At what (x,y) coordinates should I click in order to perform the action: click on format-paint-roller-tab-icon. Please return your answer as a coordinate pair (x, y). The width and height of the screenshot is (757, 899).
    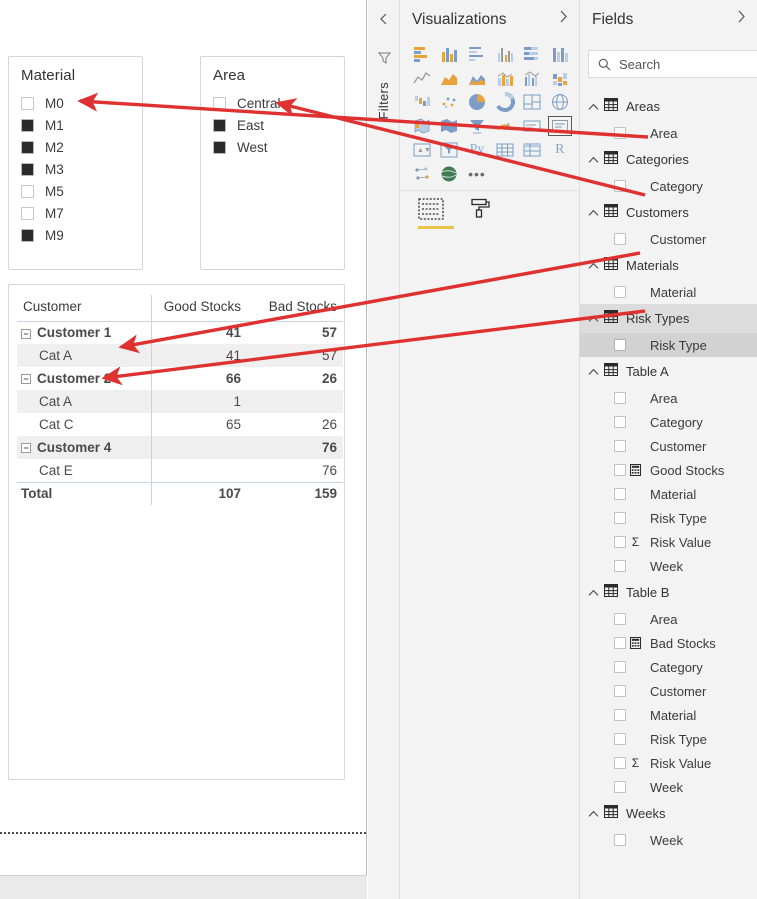
    Looking at the image, I should click on (480, 211).